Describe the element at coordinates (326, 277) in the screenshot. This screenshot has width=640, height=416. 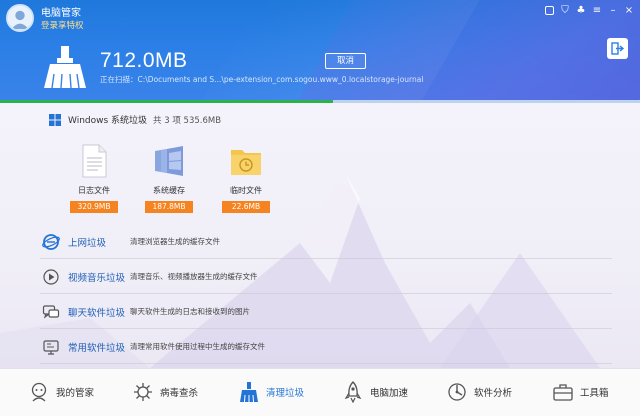
I see `category-video-music-junk: 视频音乐垃圾 清理音乐、视频播放器生成的缓存文件` at that location.